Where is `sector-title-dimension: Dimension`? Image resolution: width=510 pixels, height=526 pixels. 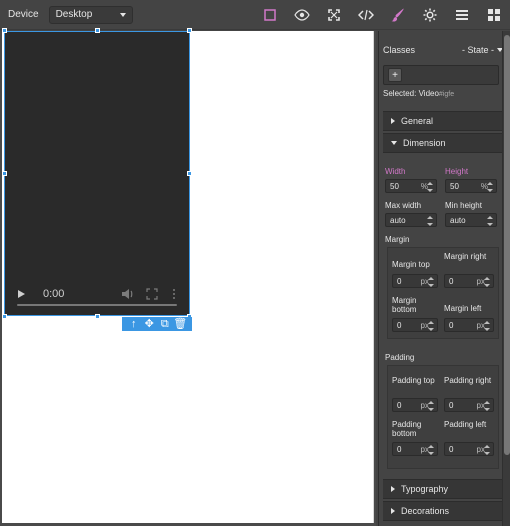
sector-title-dimension: Dimension is located at coordinates (424, 143).